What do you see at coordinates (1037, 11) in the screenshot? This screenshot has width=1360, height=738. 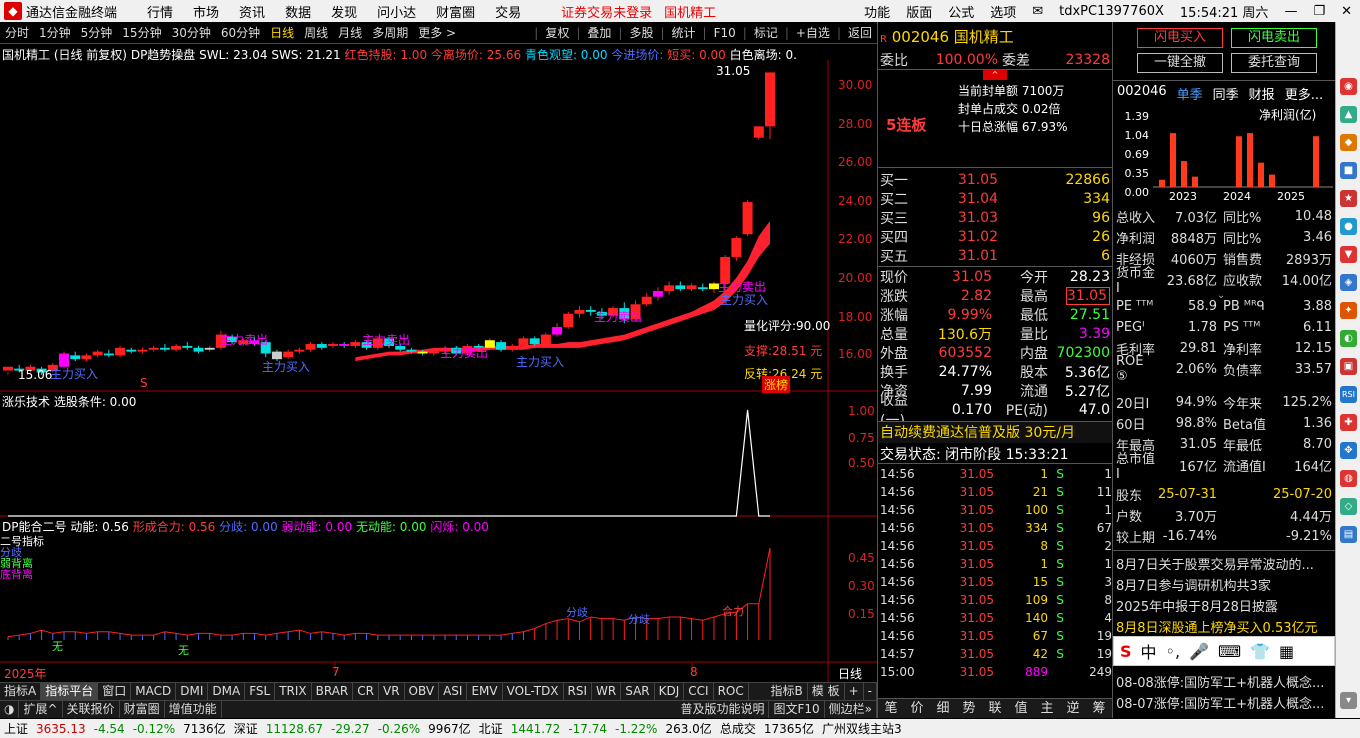 I see `mail-icon: ✉` at bounding box center [1037, 11].